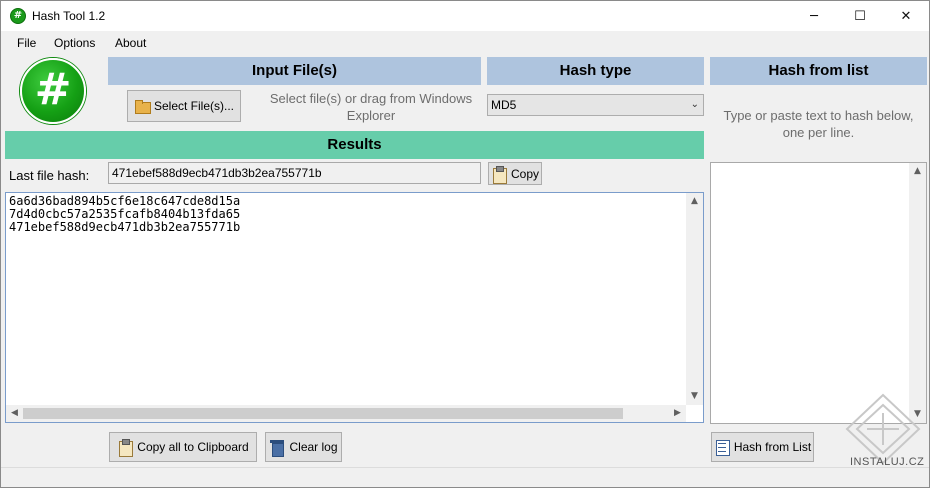 This screenshot has height=488, width=930. What do you see at coordinates (294, 173) in the screenshot?
I see `last-file-hash-field: 471ebef588d9ecb471db3b2ea755771b` at bounding box center [294, 173].